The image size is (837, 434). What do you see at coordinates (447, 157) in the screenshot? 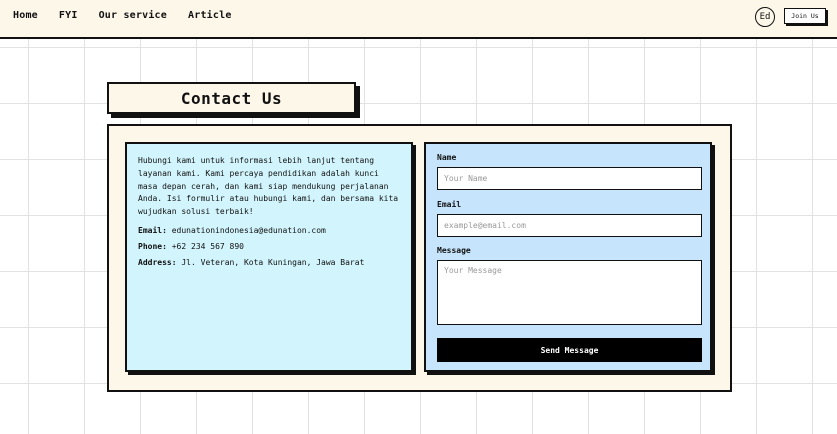
I see `name-field-label: Name` at bounding box center [447, 157].